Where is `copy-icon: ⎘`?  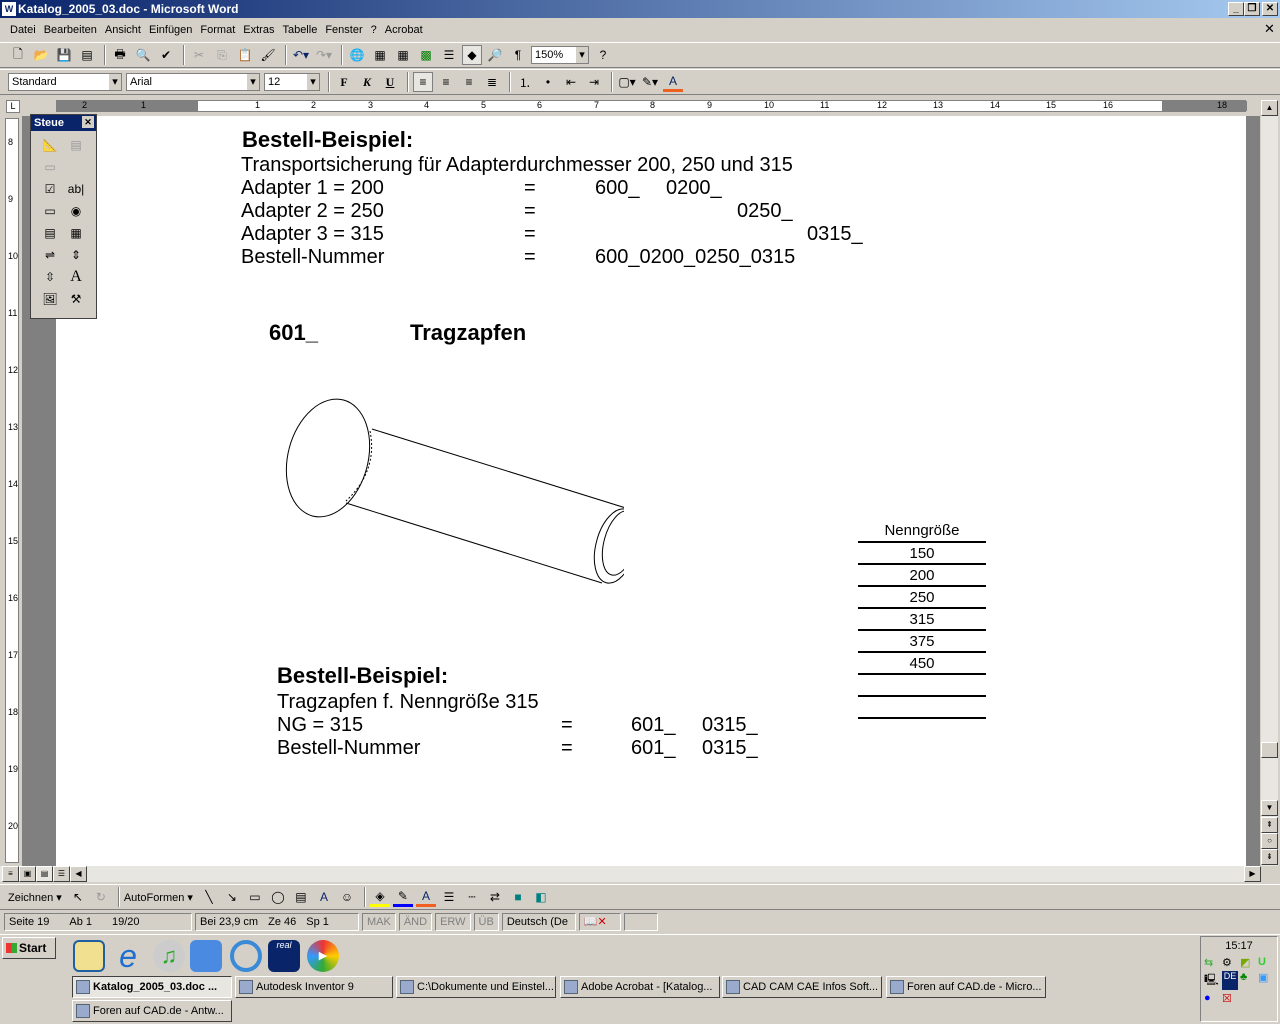
copy-icon: ⎘ is located at coordinates (222, 55).